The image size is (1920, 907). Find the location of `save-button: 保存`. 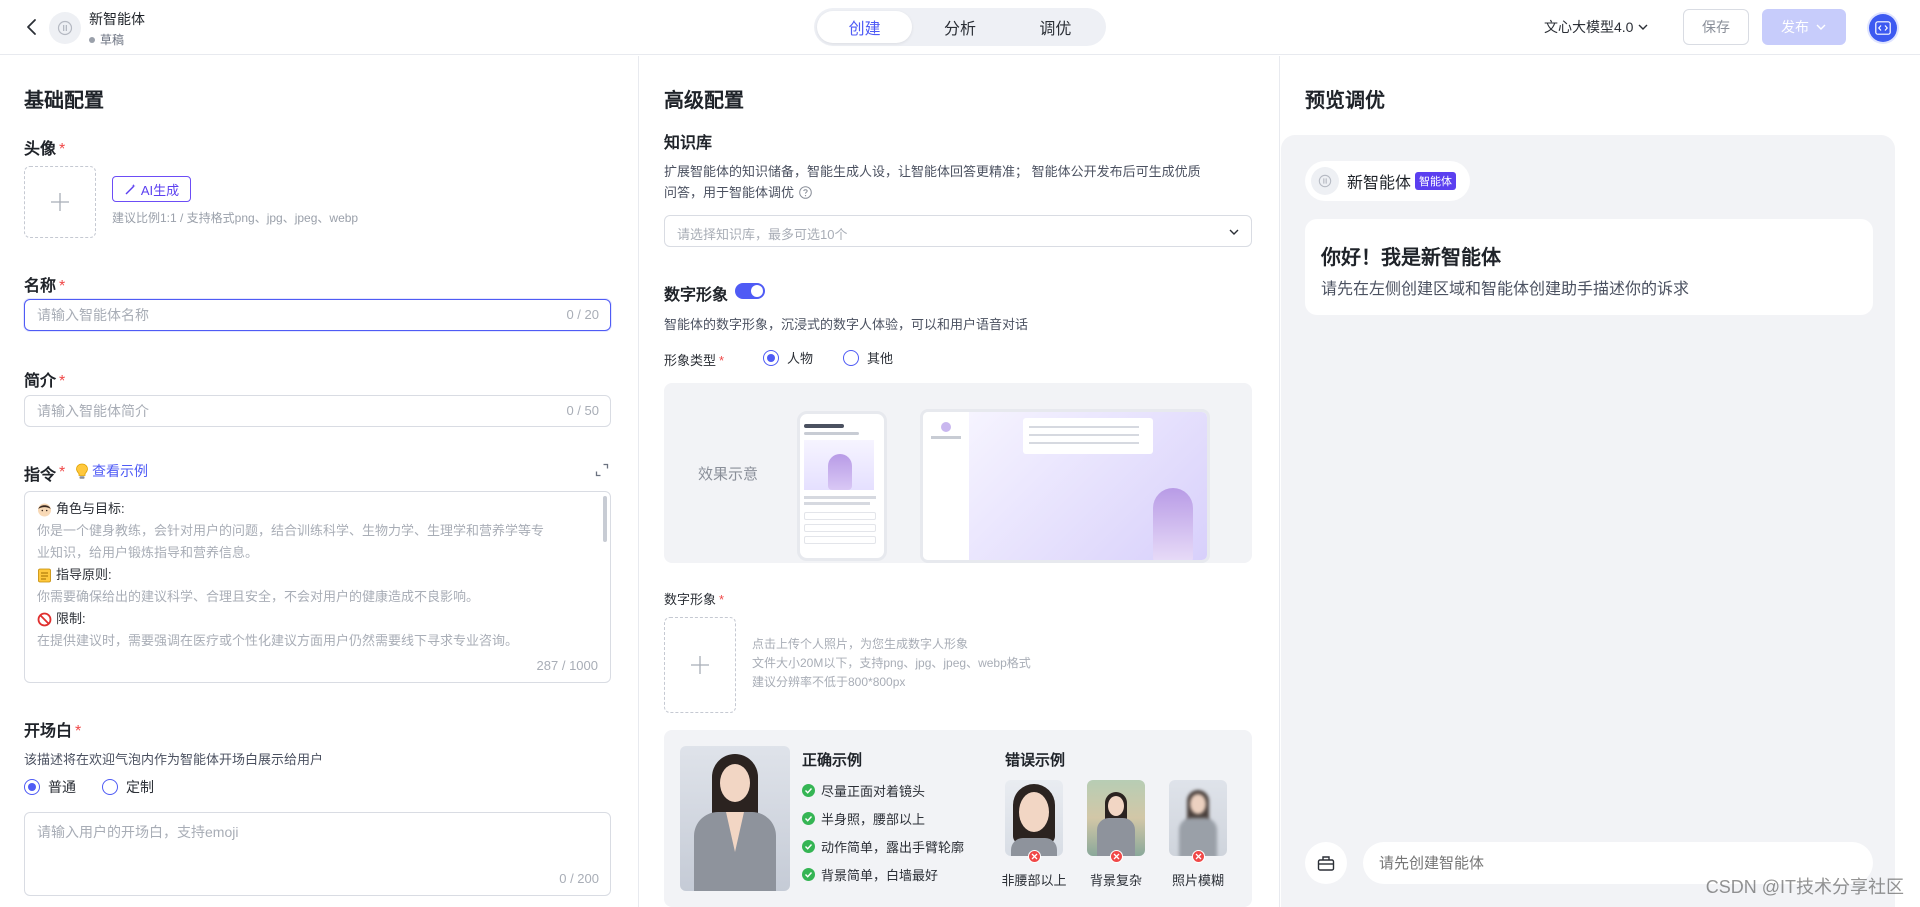

save-button: 保存 is located at coordinates (1716, 27).